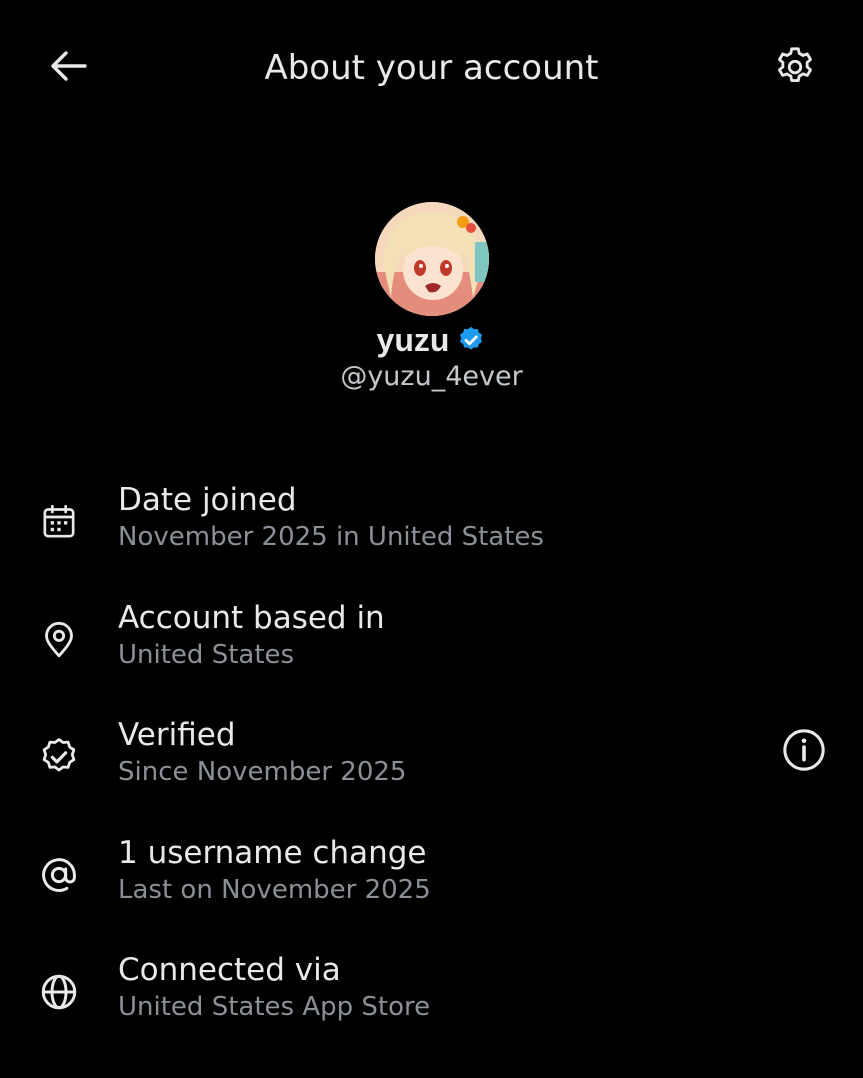 This screenshot has width=863, height=1078. I want to click on page-title: About your account, so click(431, 68).